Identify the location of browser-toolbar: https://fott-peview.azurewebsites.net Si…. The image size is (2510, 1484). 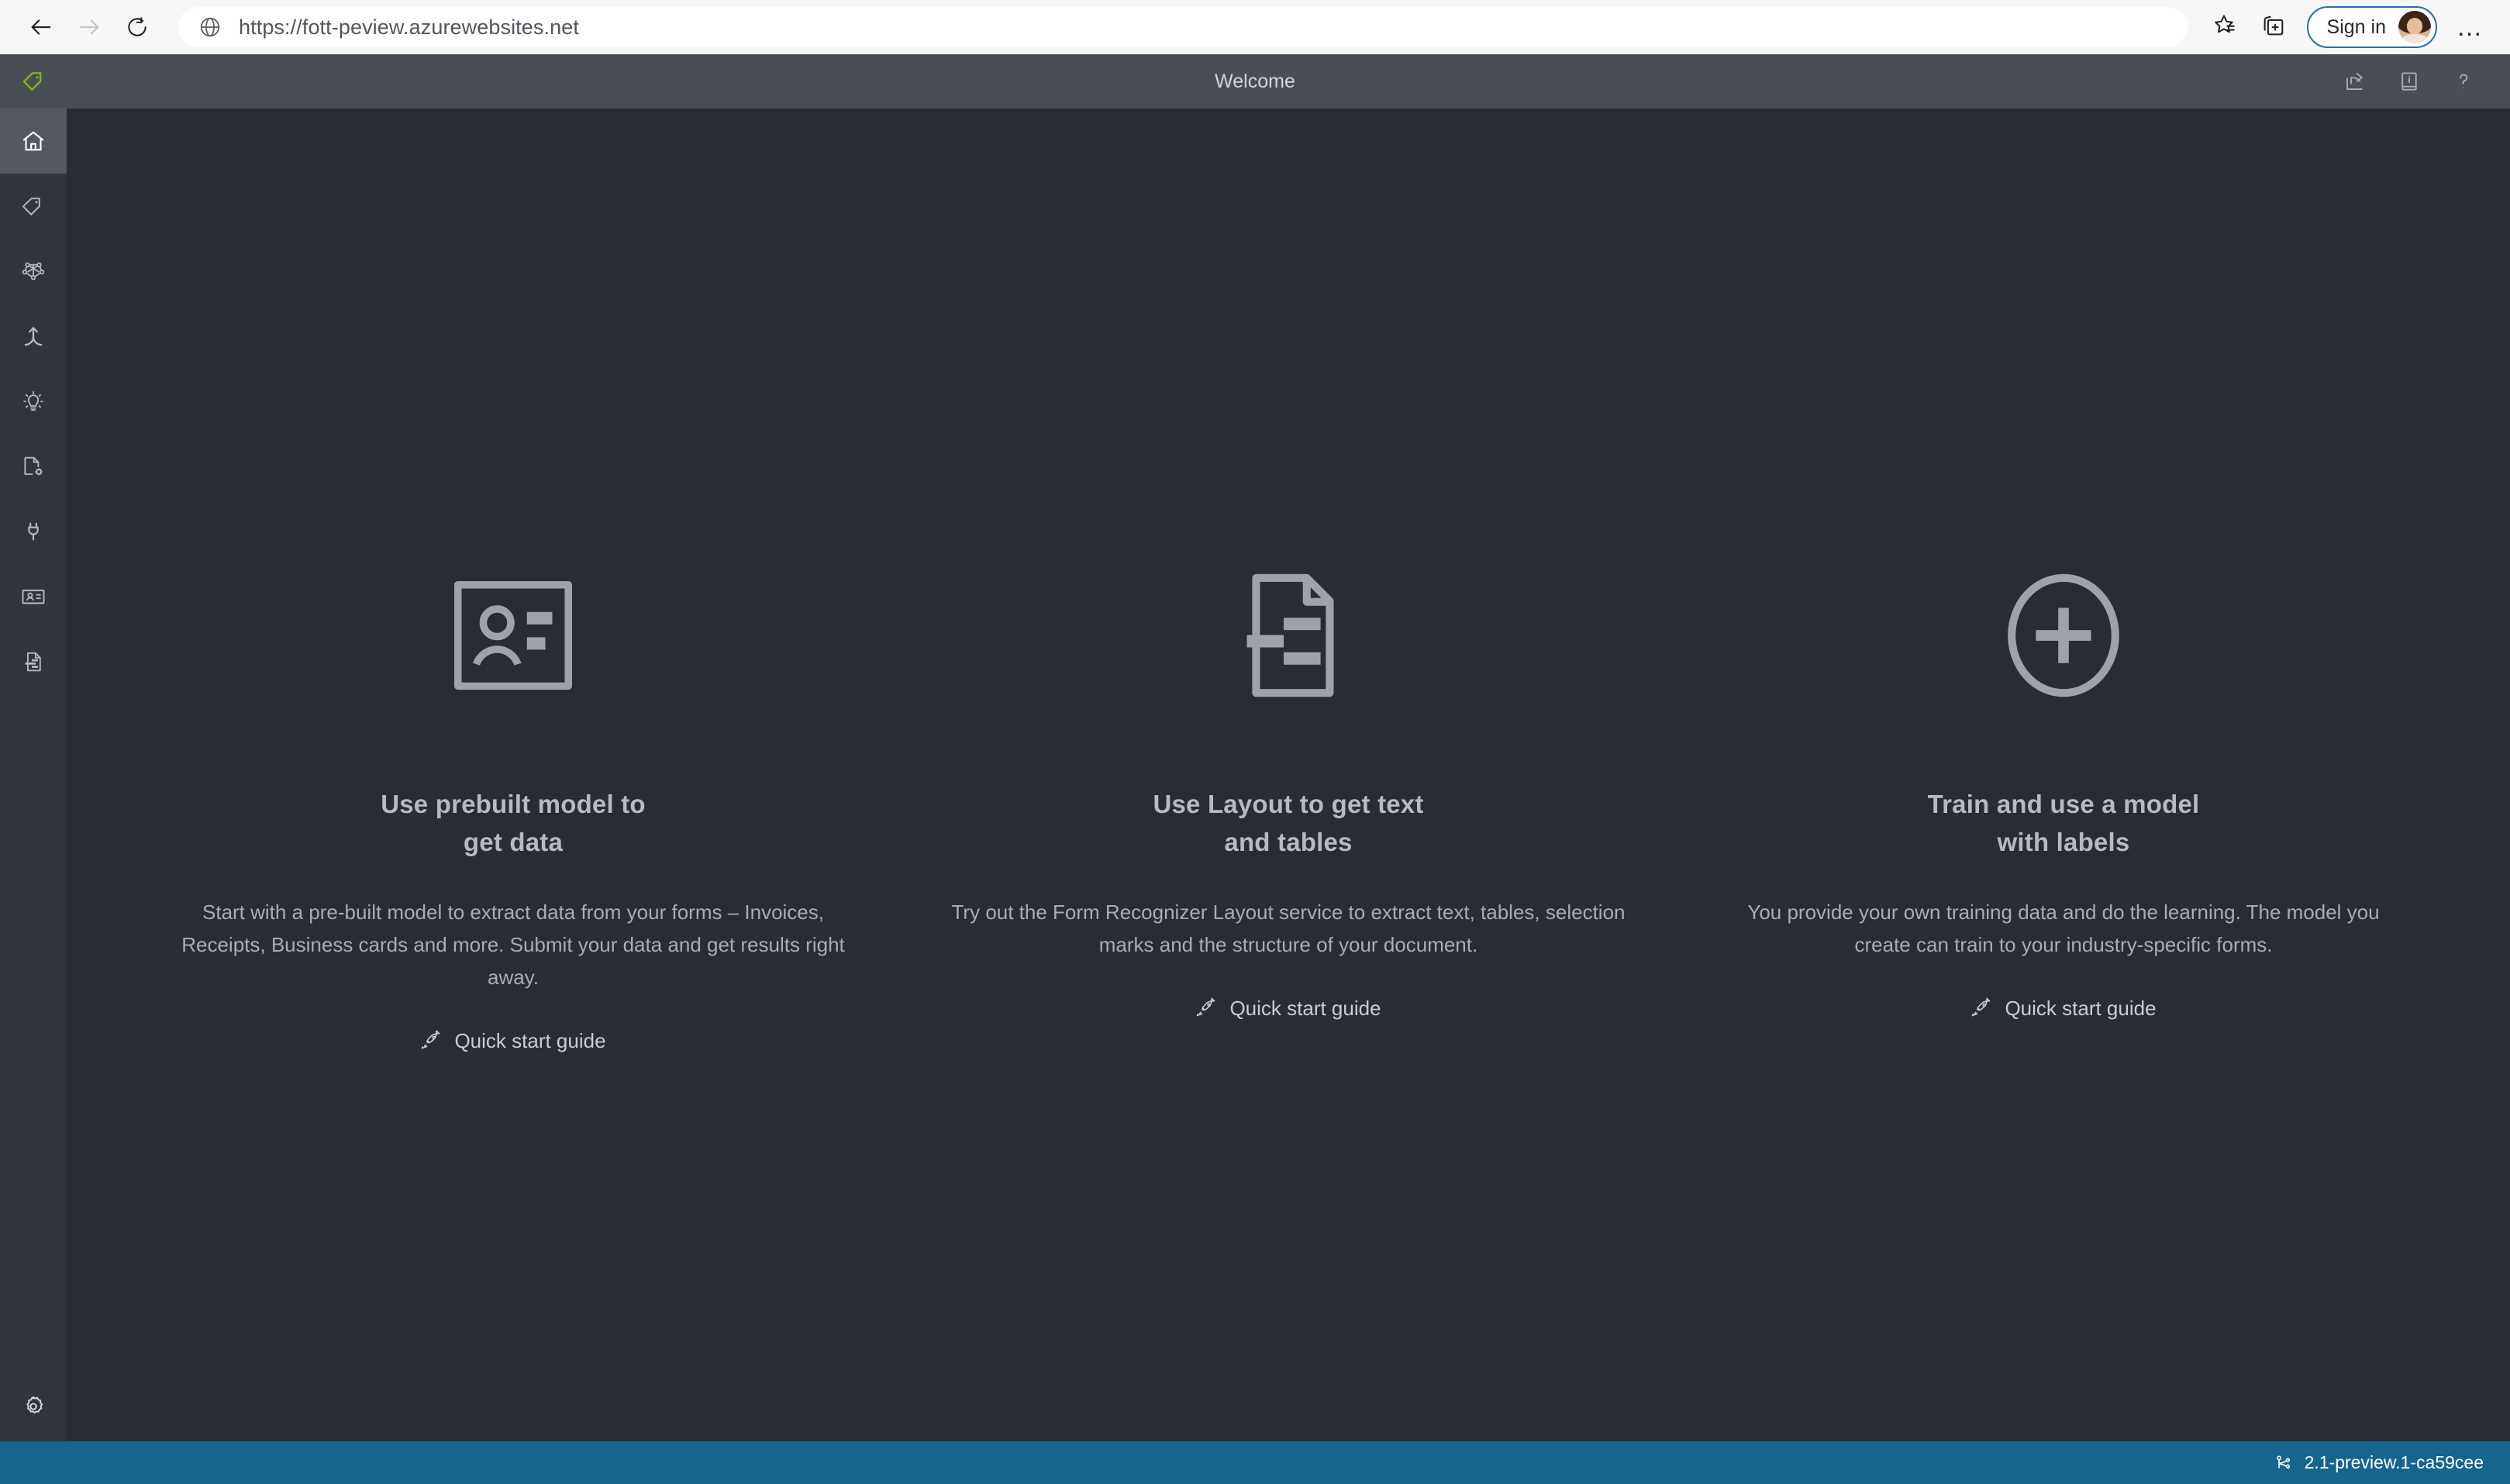
(1255, 27).